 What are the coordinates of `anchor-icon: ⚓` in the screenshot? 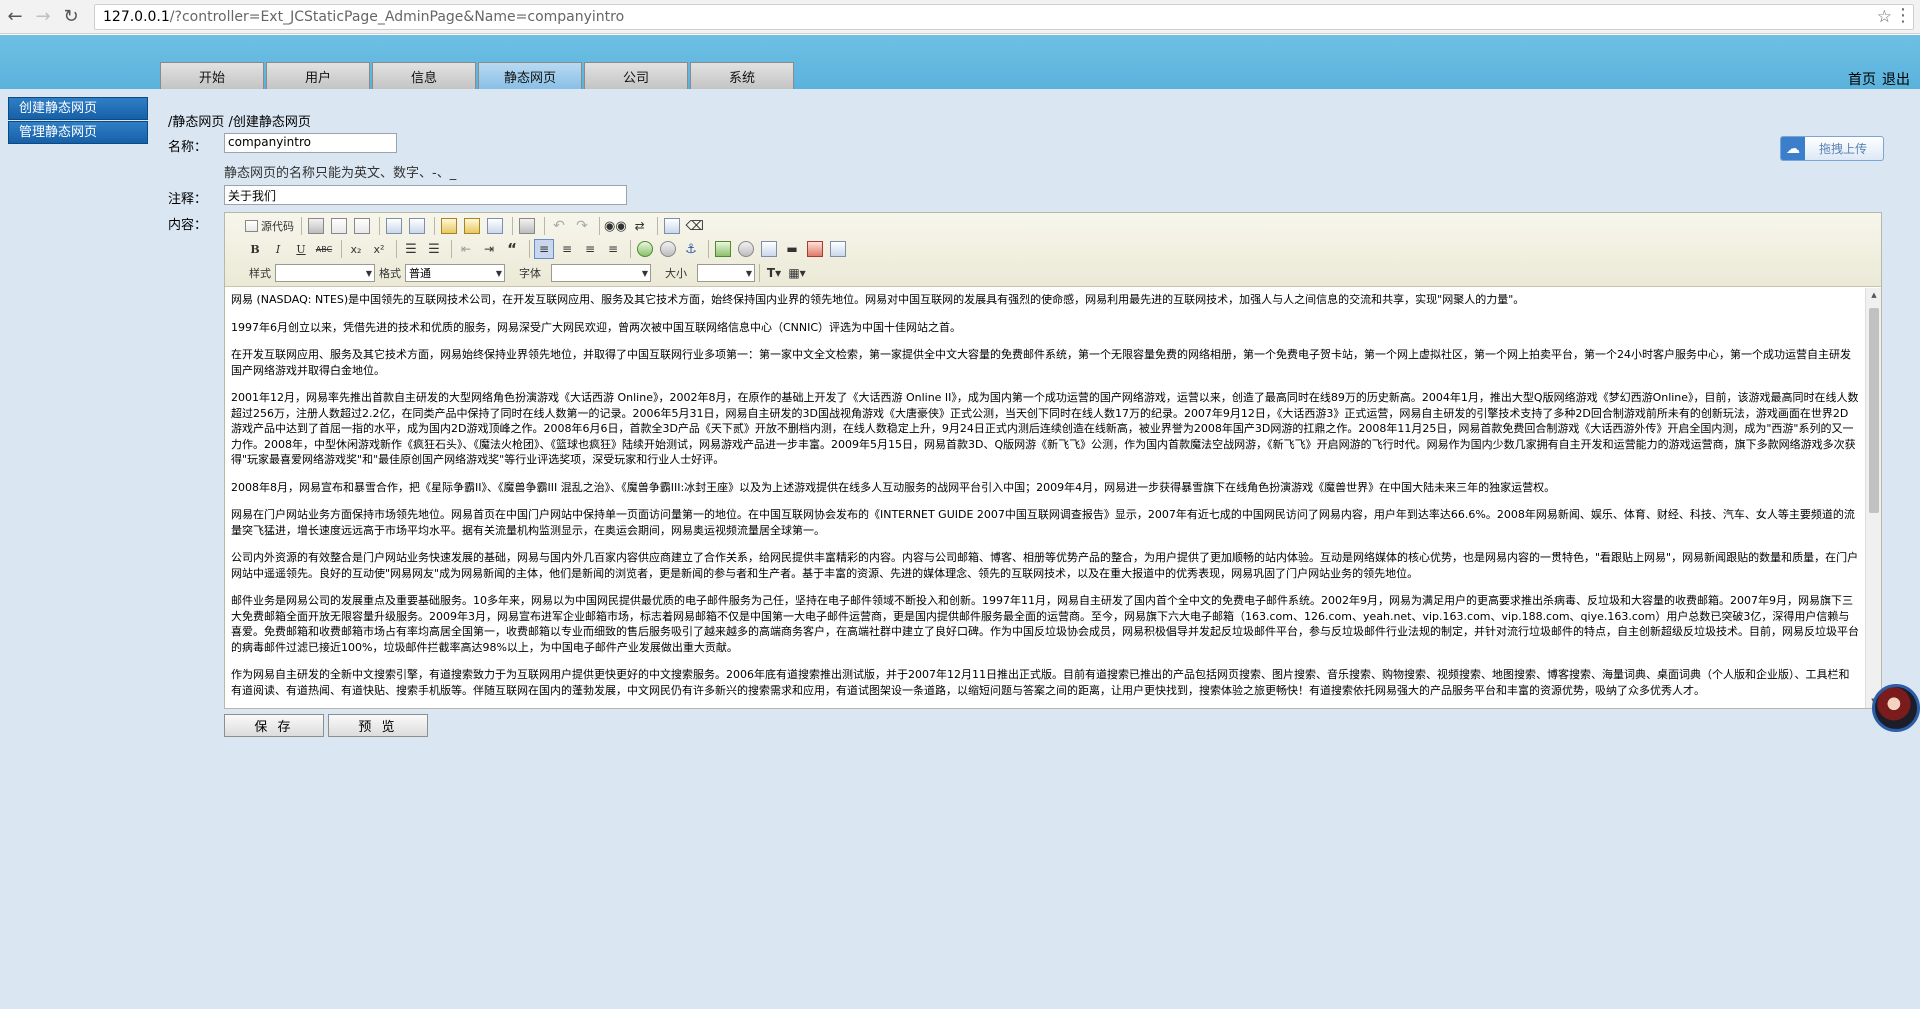 It's located at (691, 249).